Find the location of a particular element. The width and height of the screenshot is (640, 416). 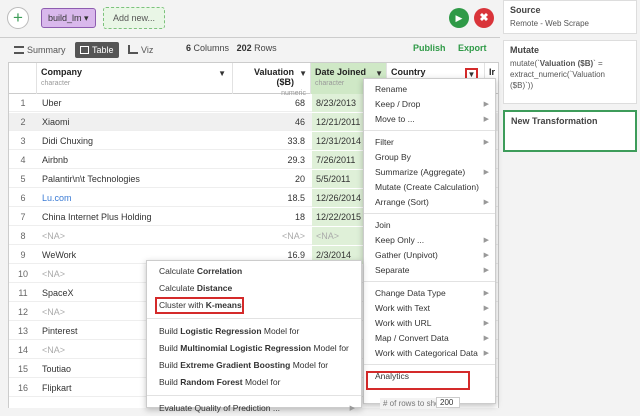

tab-table: Table is located at coordinates (97, 50).